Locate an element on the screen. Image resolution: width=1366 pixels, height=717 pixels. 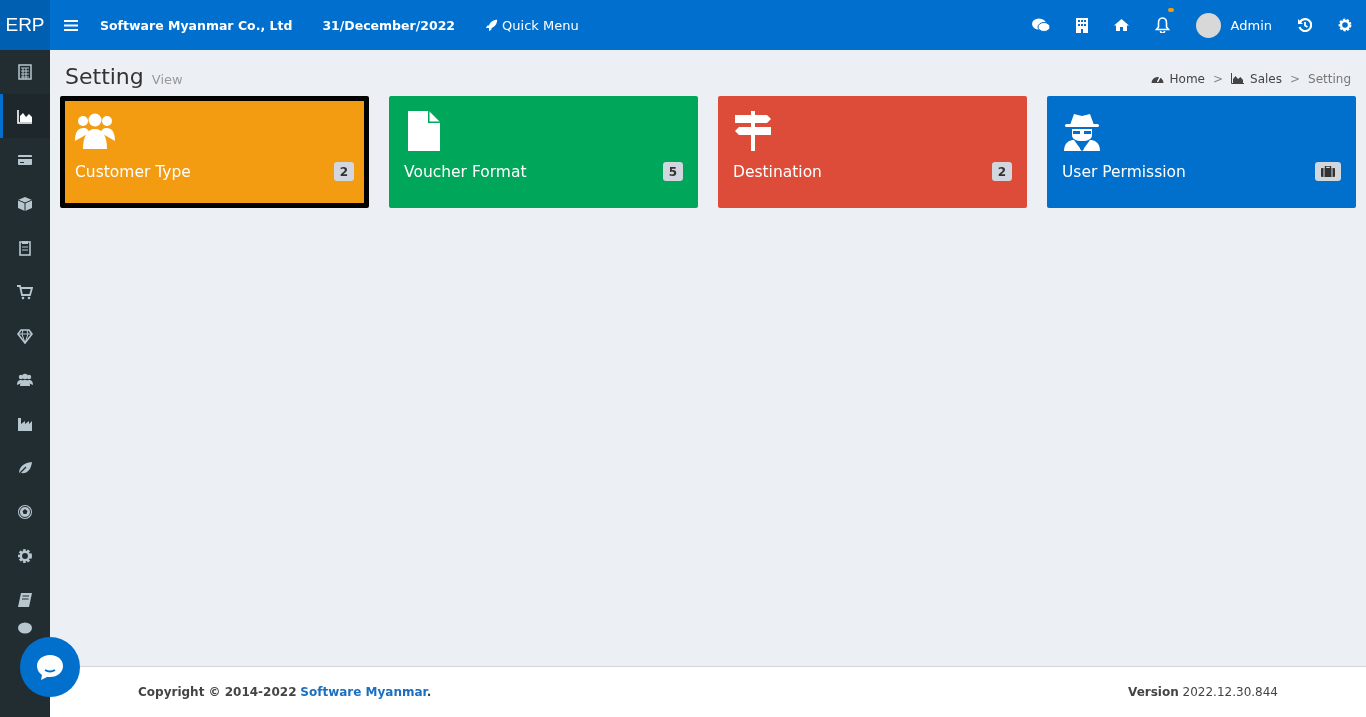
diamond-icon is located at coordinates (25, 336).